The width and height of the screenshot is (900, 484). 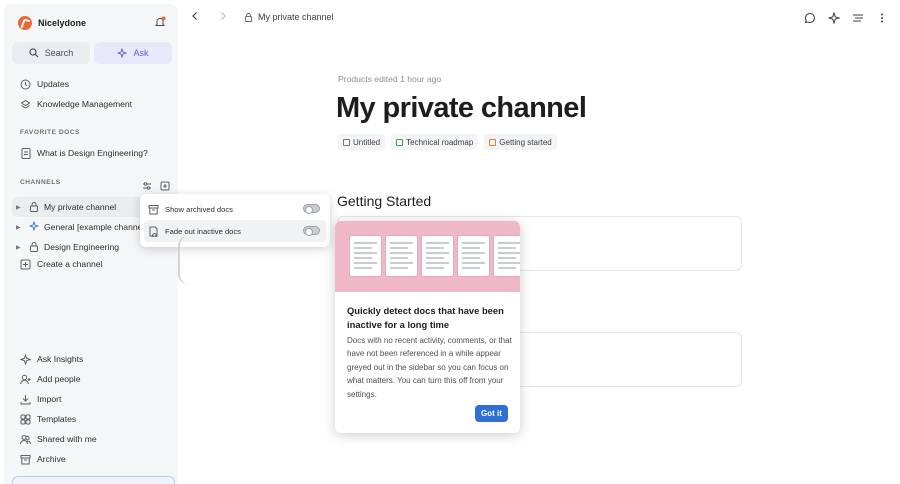 I want to click on clock-icon, so click(x=25, y=84).